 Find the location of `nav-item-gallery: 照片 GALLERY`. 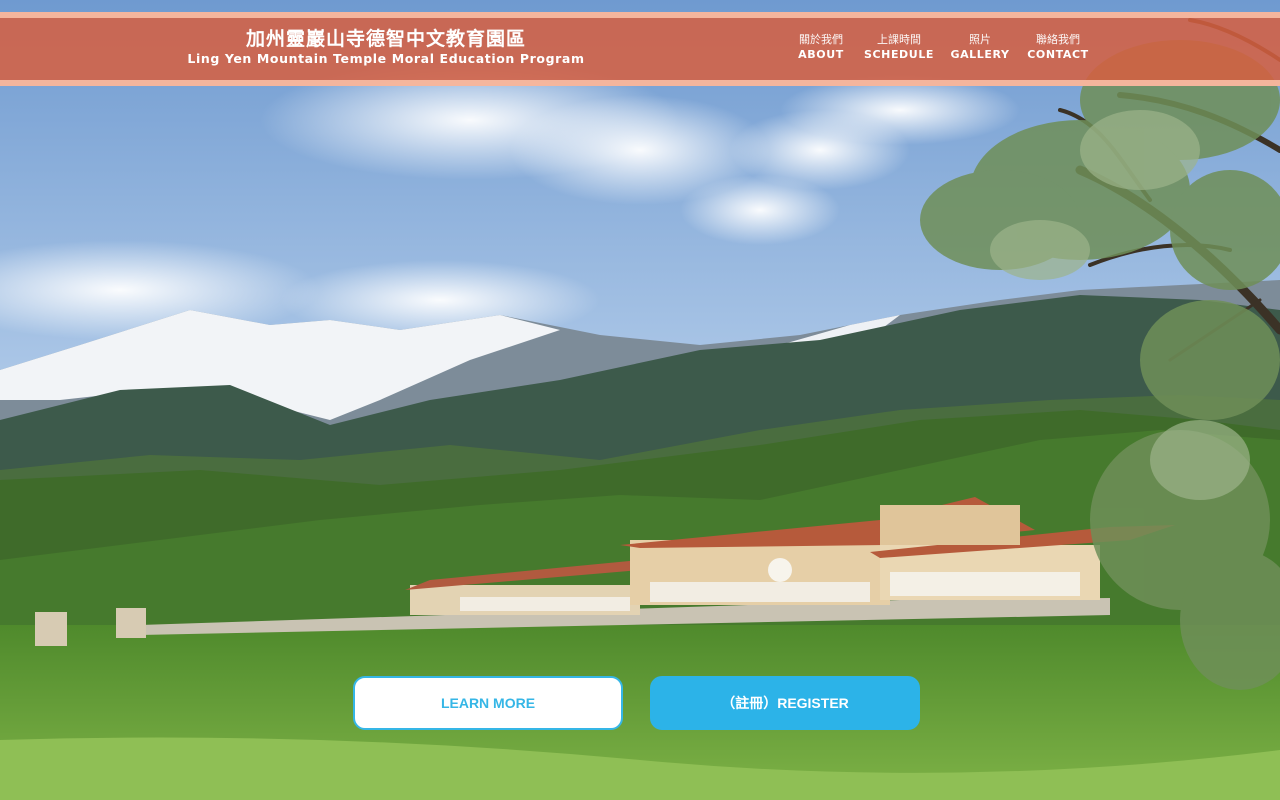

nav-item-gallery: 照片 GALLERY is located at coordinates (980, 47).